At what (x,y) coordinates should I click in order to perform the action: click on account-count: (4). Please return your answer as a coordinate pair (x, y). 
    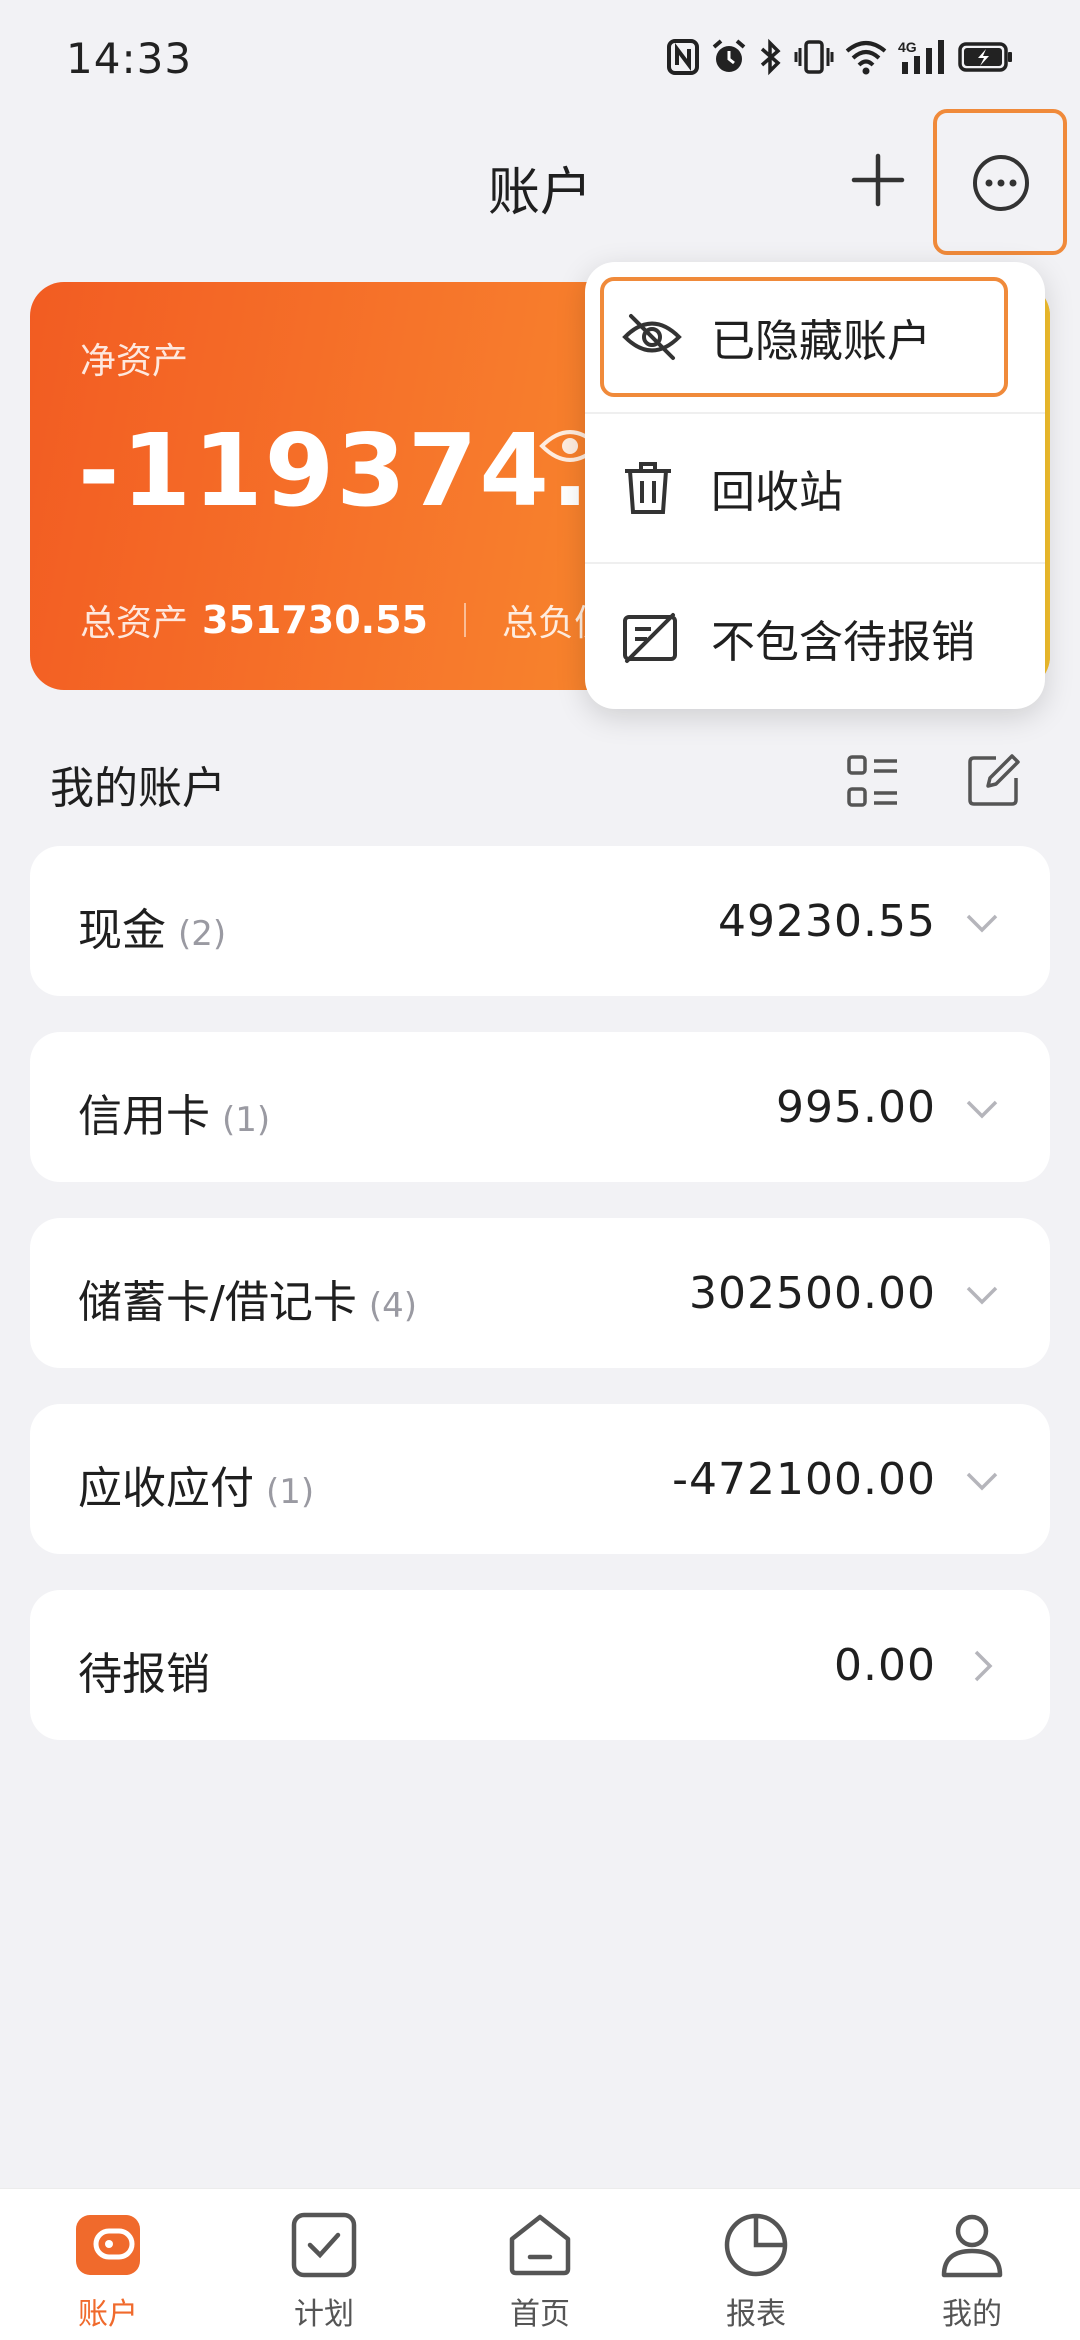
    Looking at the image, I should click on (392, 1306).